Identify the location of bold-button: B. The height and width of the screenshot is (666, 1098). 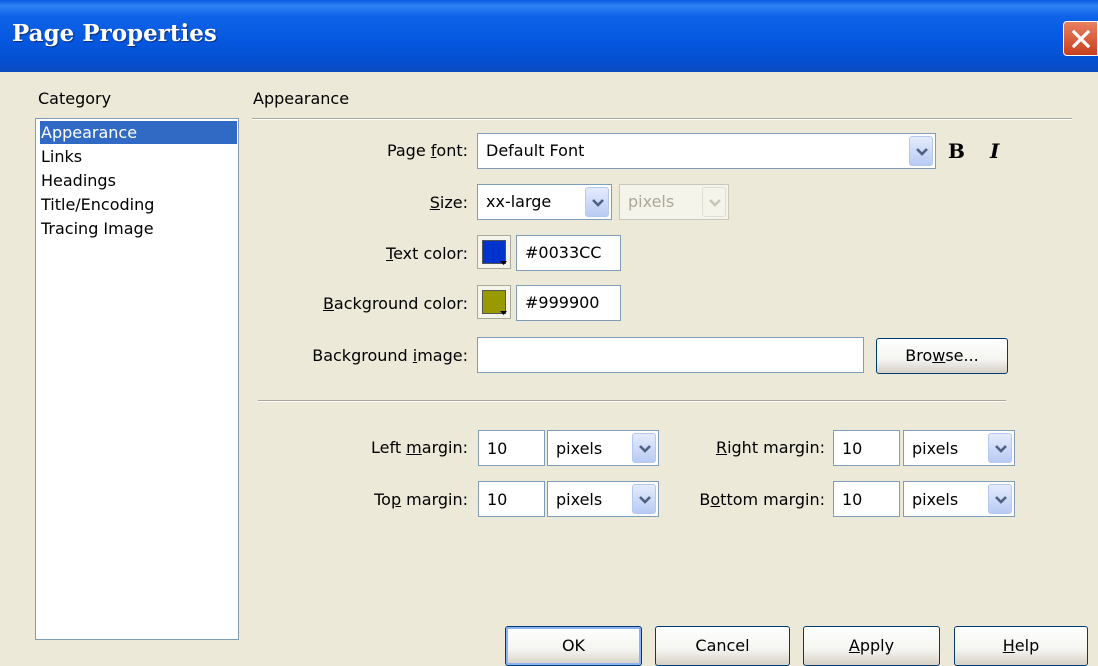
(956, 151).